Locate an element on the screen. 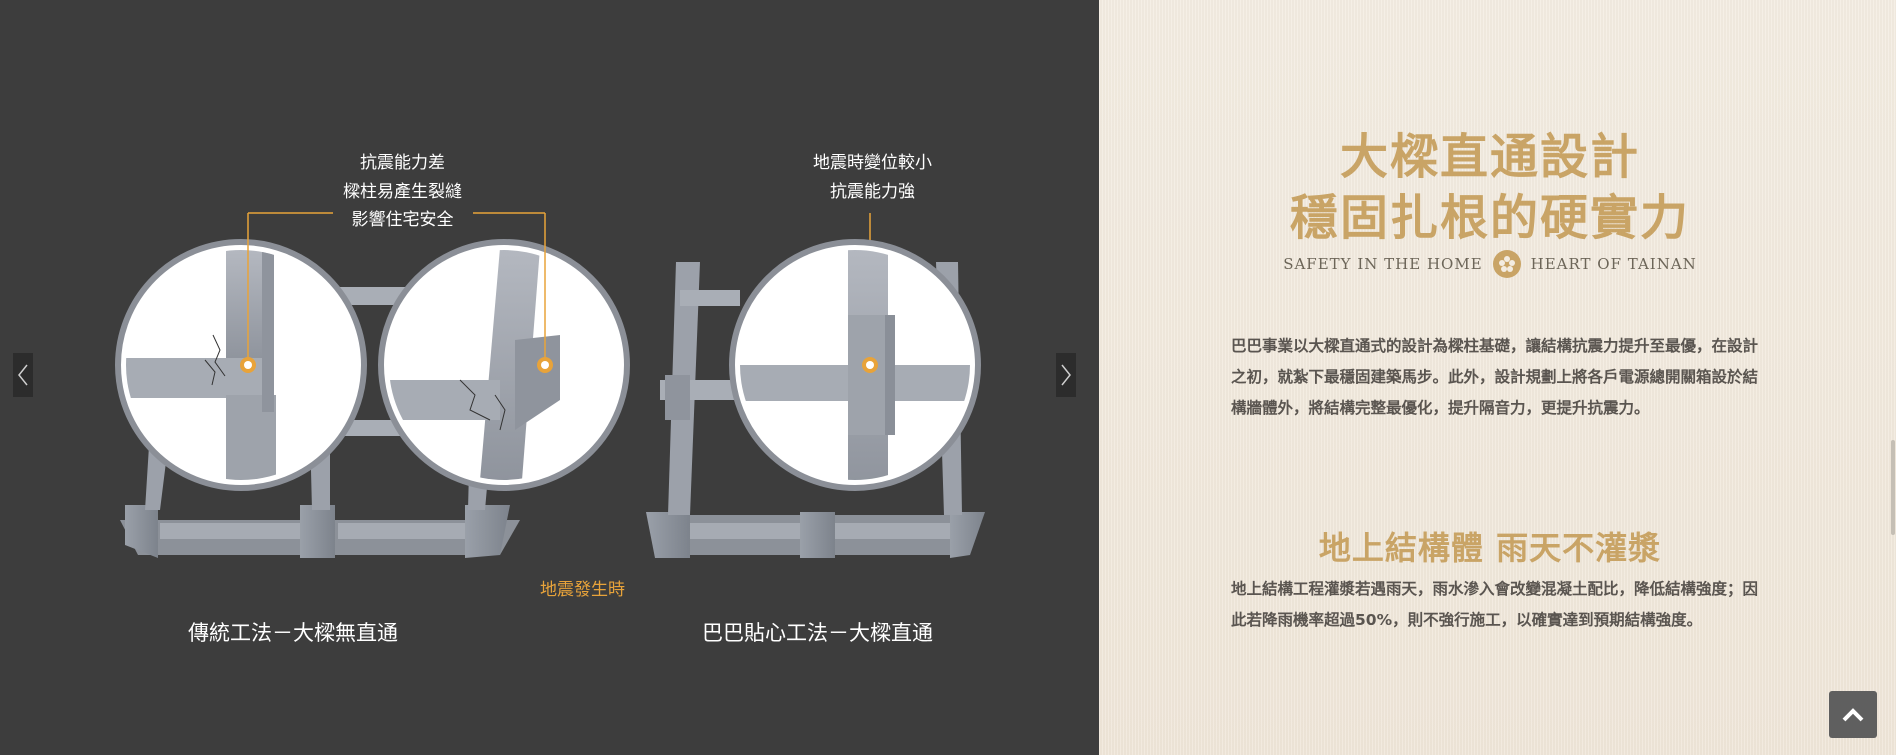 The width and height of the screenshot is (1896, 755). callout-line: 抗震能力差 is located at coordinates (402, 163).